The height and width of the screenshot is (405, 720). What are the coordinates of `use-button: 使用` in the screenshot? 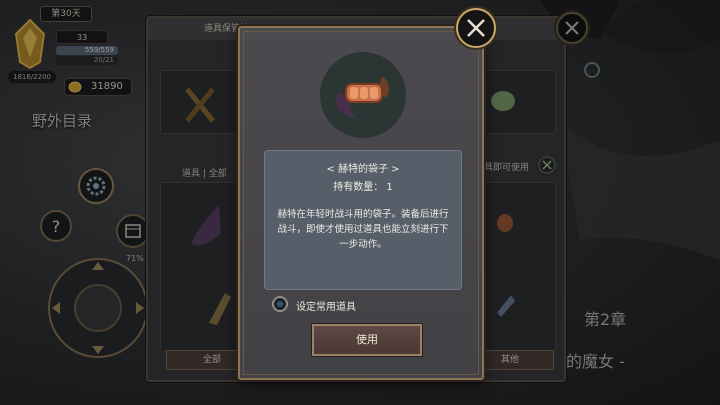 It's located at (367, 340).